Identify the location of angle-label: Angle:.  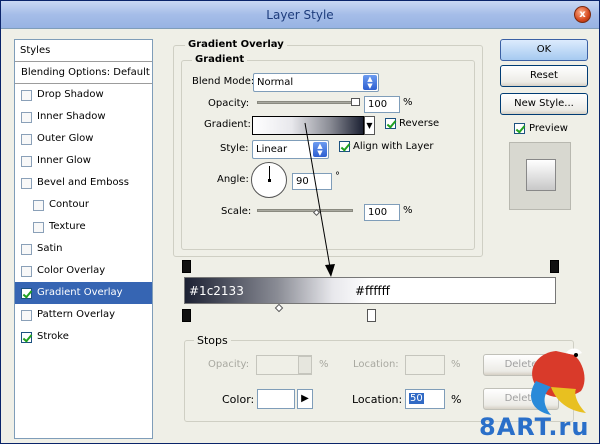
(233, 179).